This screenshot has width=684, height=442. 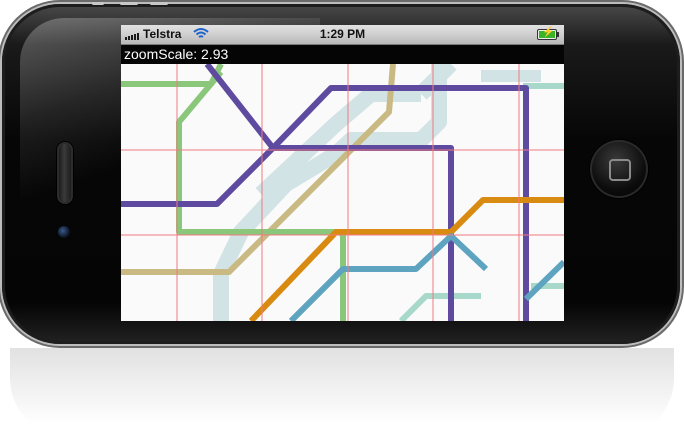 I want to click on home-square-icon, so click(x=620, y=170).